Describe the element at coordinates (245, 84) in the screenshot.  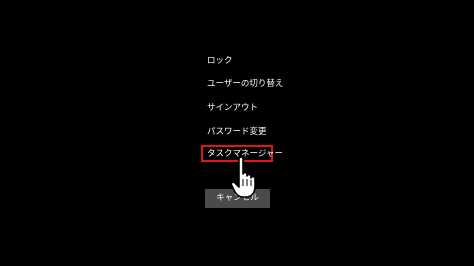
I see `menu-item-switch-user: ユーザーの切り替え` at that location.